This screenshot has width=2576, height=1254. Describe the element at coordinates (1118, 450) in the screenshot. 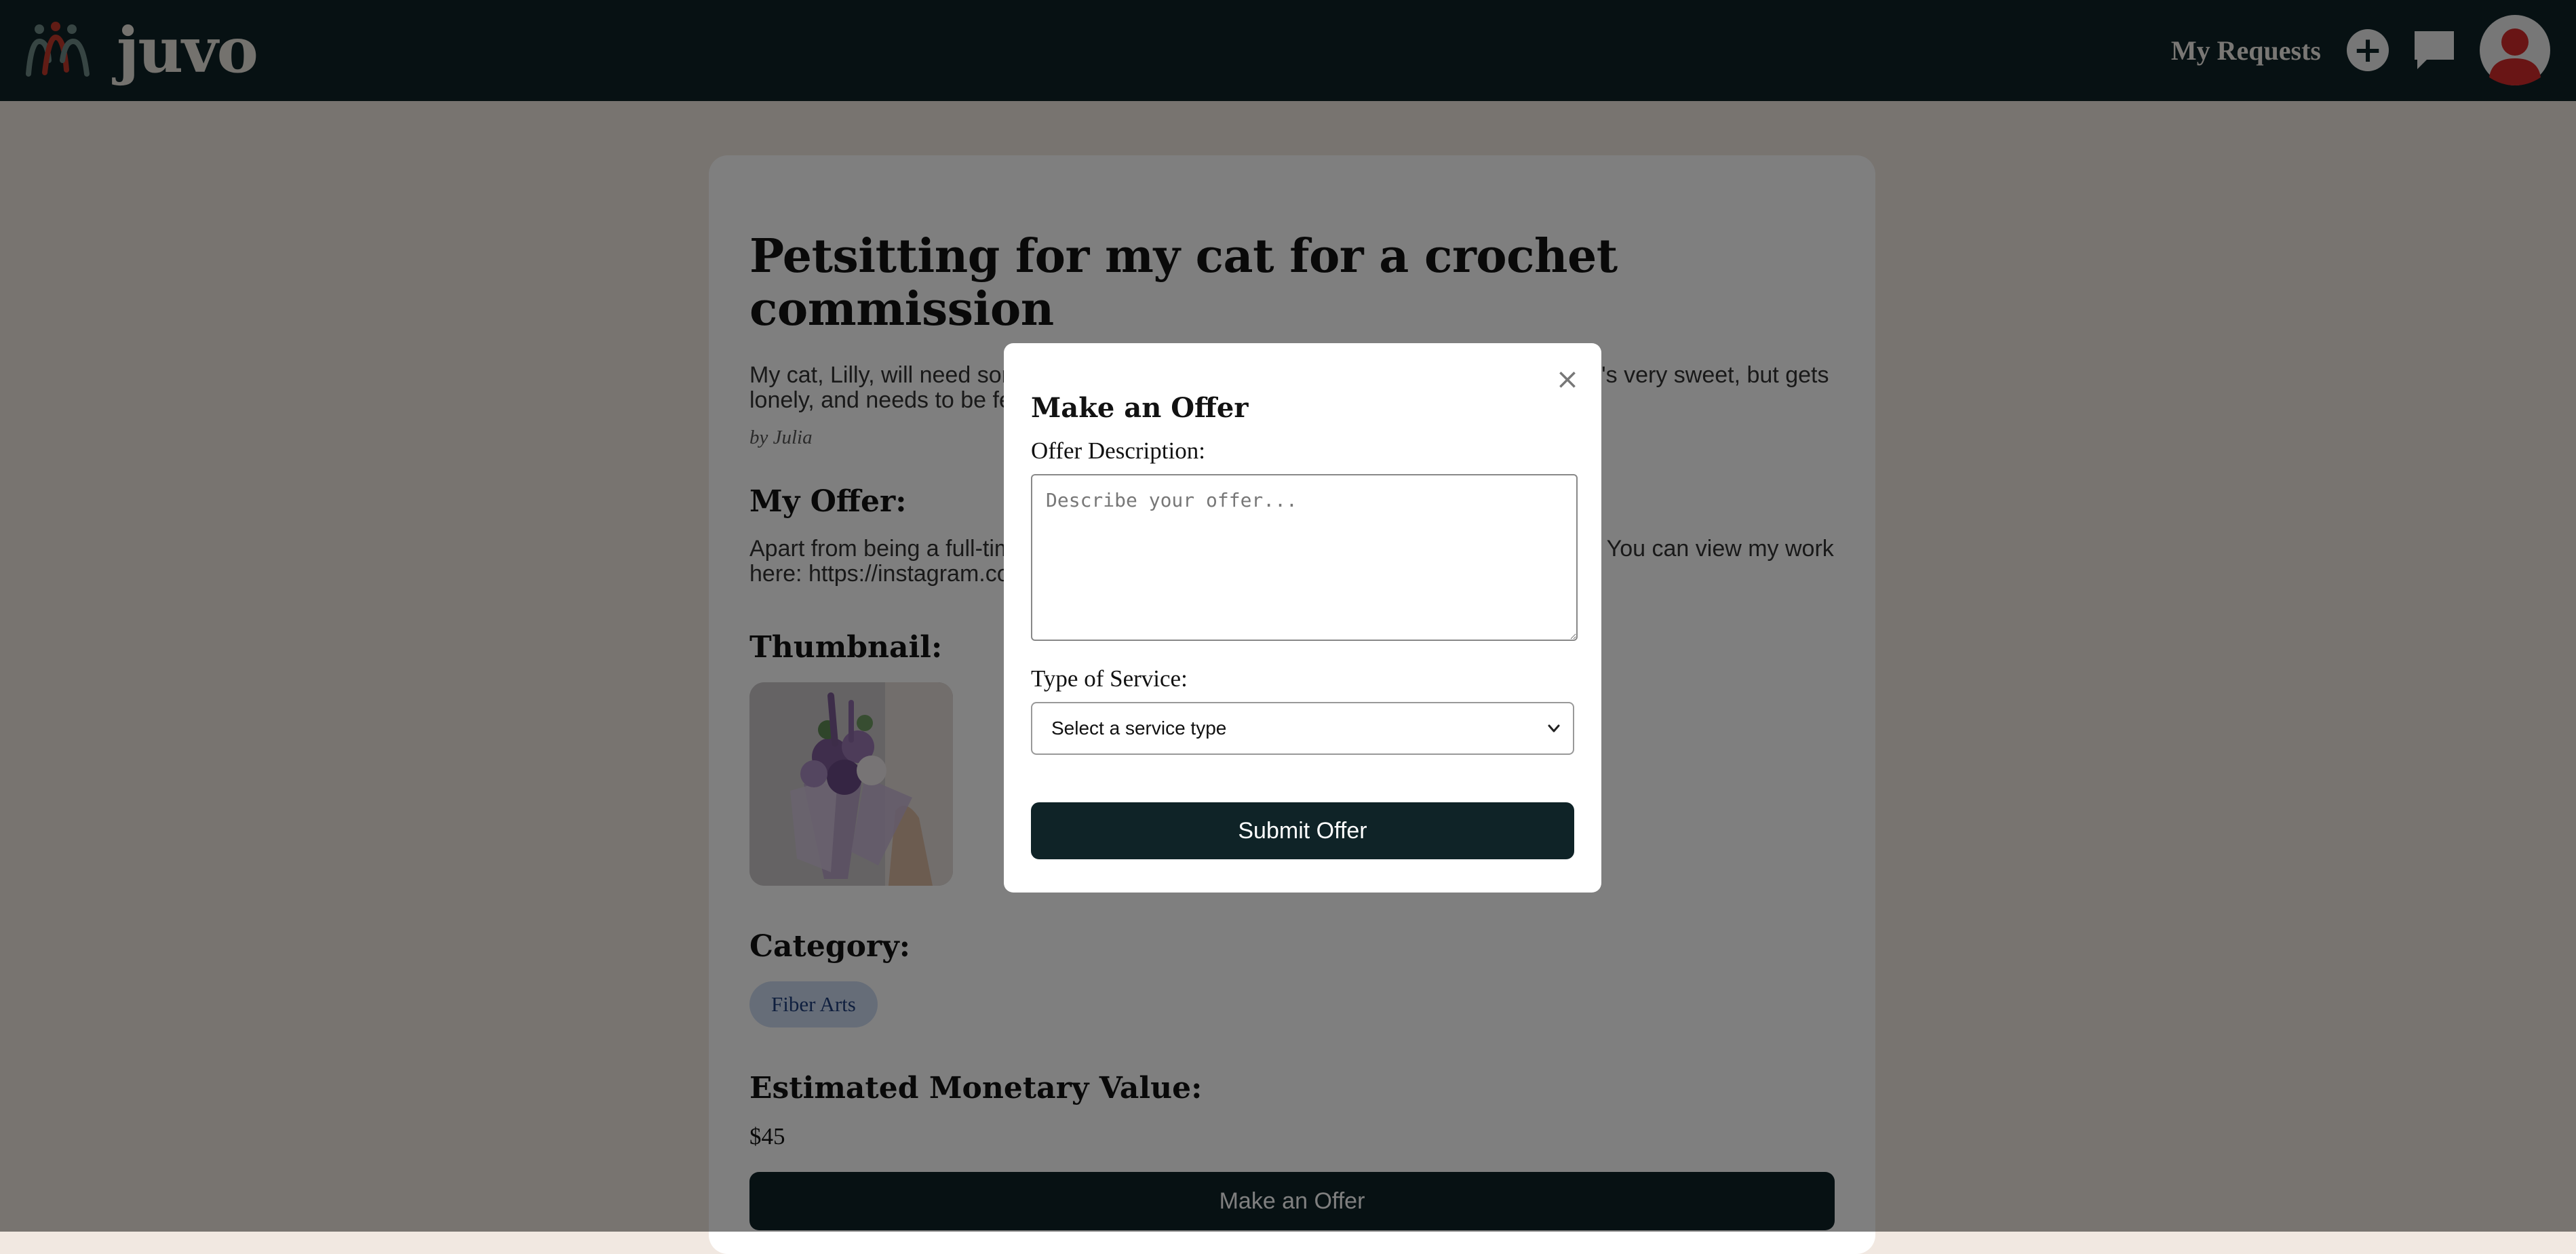

I see `offer-description-label: Offer Description:` at that location.